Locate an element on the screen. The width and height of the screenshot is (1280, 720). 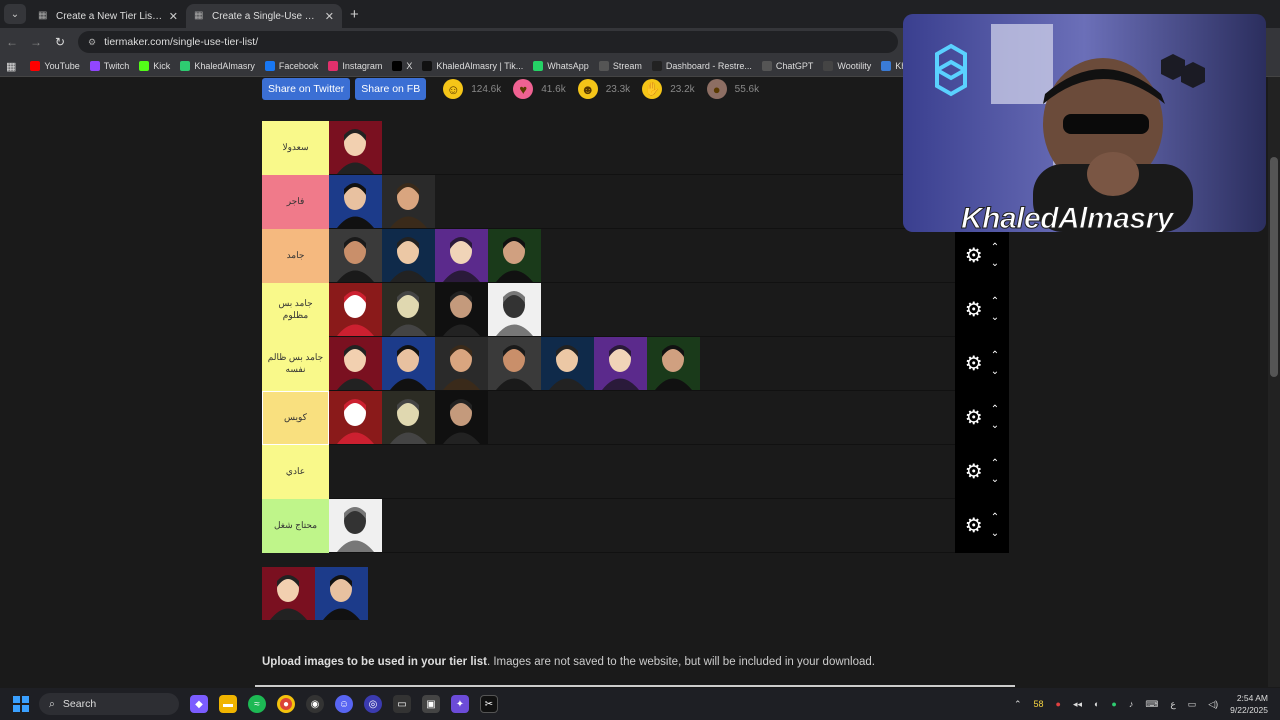
reaction-button: ♥ 41.6k is located at coordinates (539, 89).